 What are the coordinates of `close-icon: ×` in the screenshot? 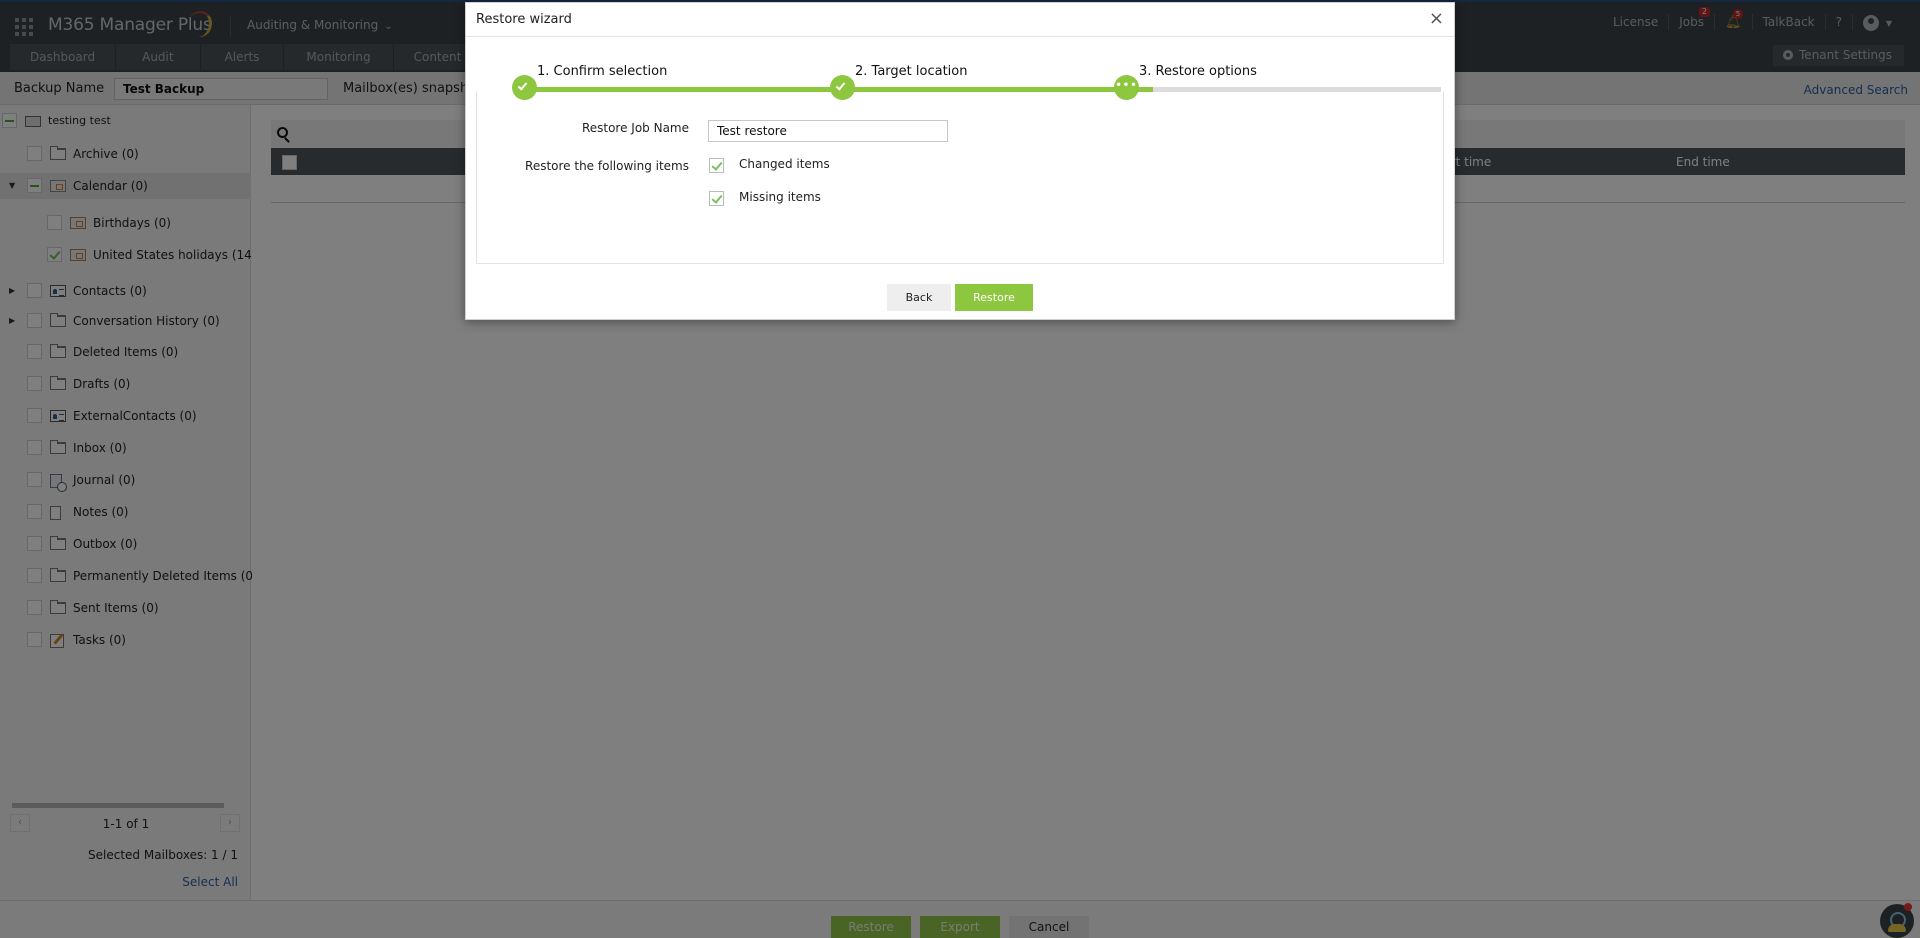 It's located at (1436, 19).